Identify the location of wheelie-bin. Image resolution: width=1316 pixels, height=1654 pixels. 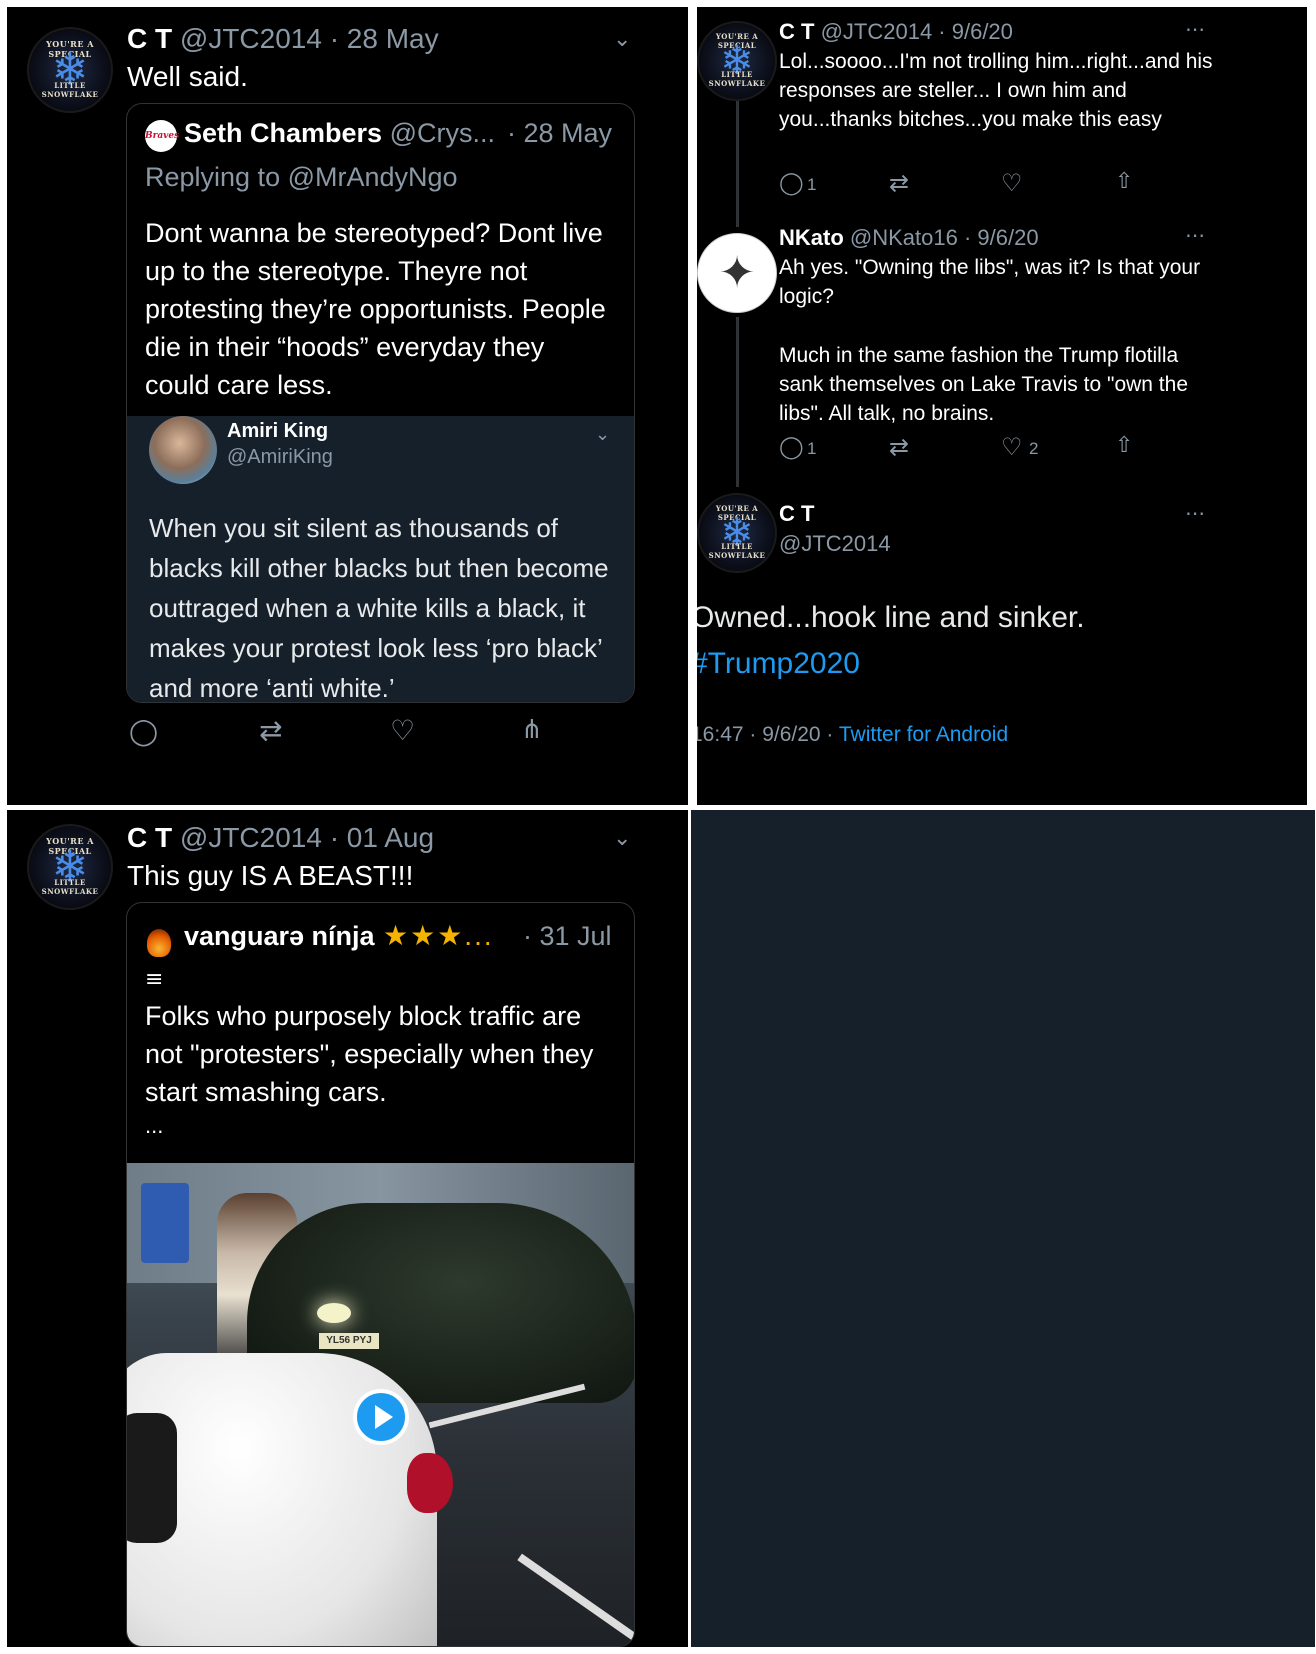
(165, 1223).